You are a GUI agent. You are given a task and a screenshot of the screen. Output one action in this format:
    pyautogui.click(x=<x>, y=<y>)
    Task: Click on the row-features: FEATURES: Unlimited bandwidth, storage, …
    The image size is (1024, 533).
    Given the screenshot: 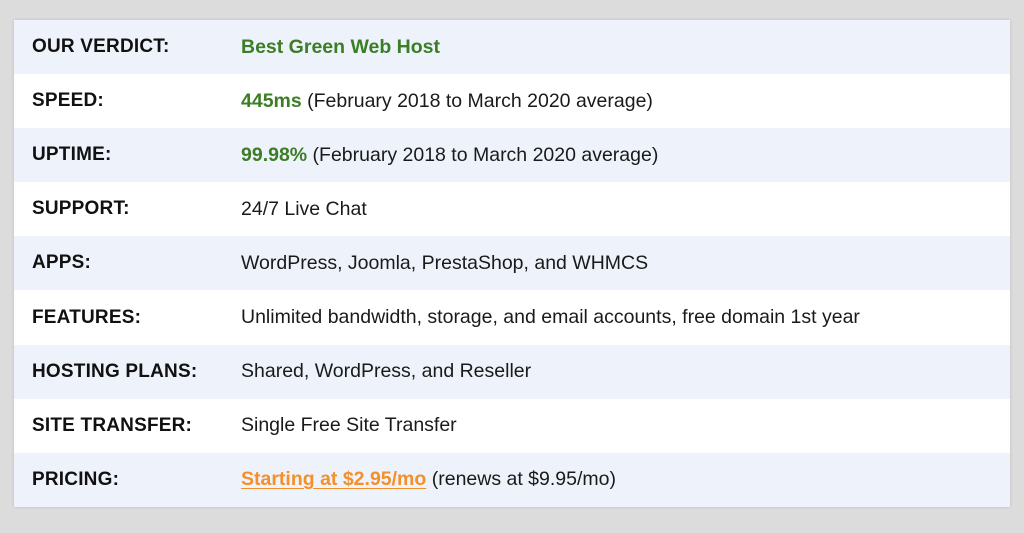 What is the action you would take?
    pyautogui.click(x=512, y=317)
    